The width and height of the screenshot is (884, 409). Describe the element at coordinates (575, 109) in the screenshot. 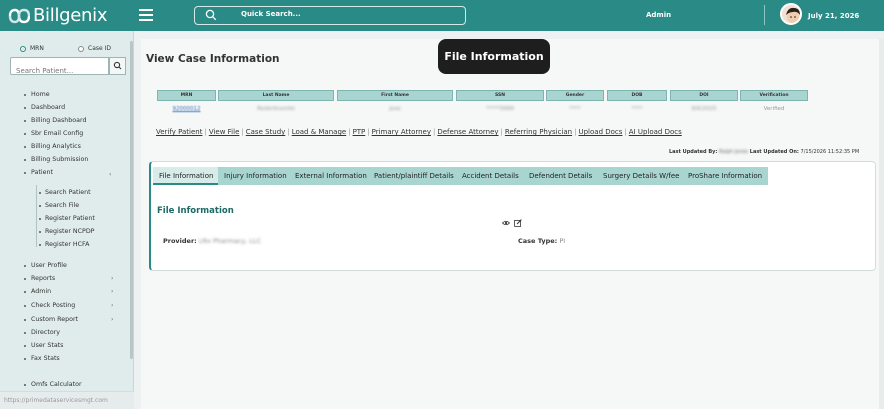

I see `table-cell-gender: ****` at that location.